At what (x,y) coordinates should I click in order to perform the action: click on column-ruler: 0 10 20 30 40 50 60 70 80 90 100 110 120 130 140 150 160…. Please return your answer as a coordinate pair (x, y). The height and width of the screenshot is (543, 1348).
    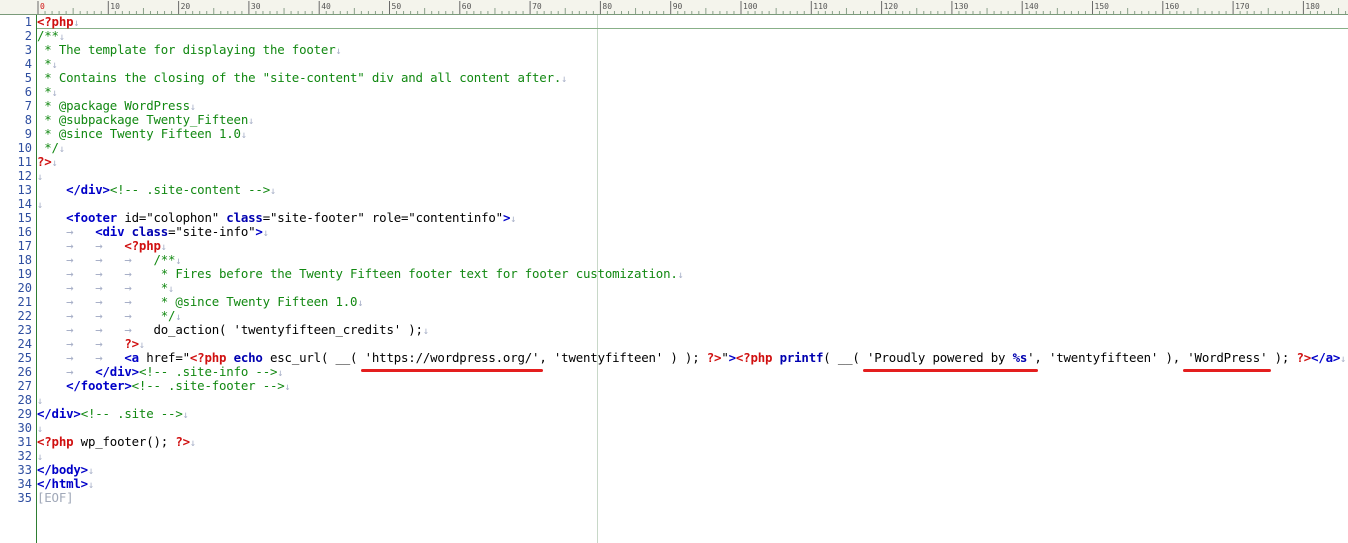
    Looking at the image, I should click on (674, 7).